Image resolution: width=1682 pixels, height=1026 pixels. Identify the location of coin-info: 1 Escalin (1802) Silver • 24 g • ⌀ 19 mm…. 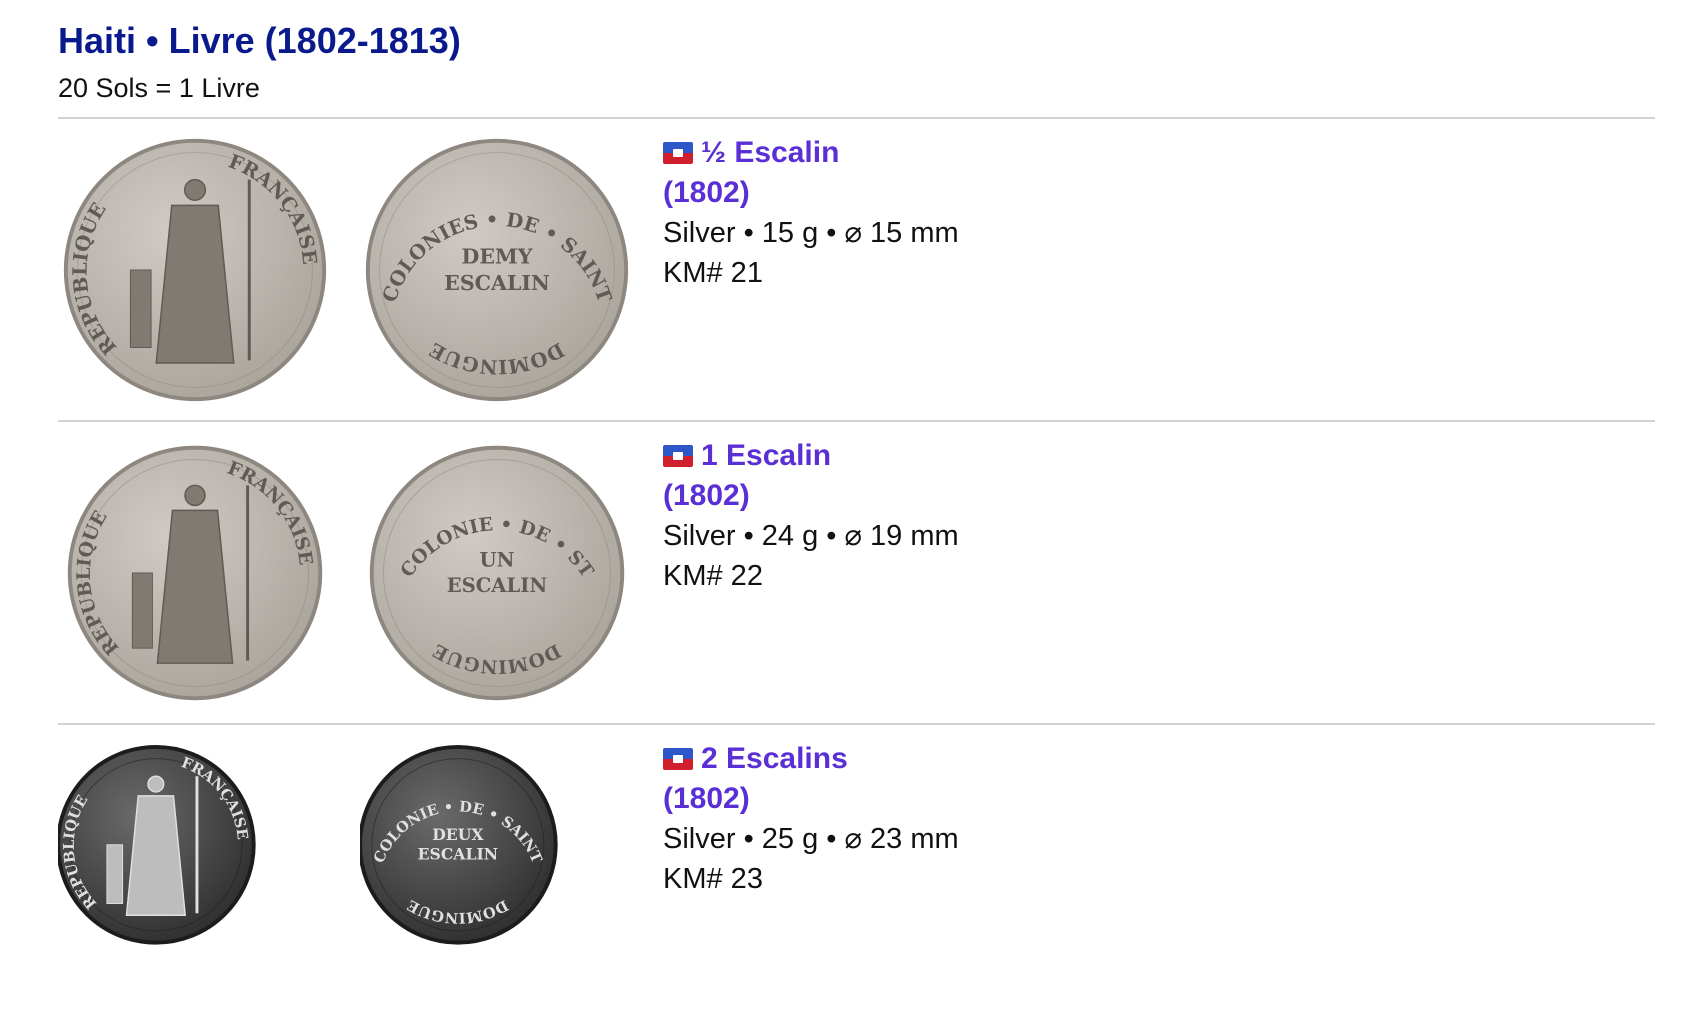
(1013, 516).